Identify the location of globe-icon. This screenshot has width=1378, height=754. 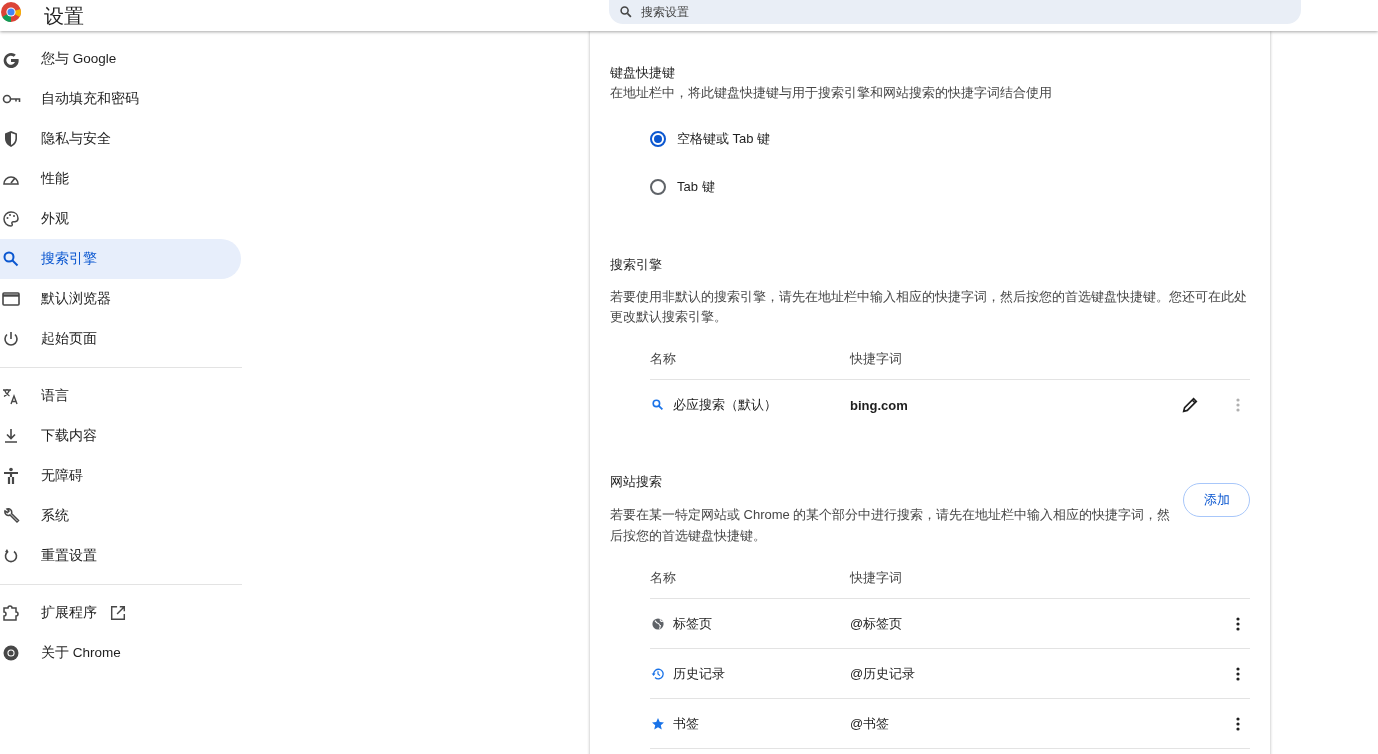
(658, 623).